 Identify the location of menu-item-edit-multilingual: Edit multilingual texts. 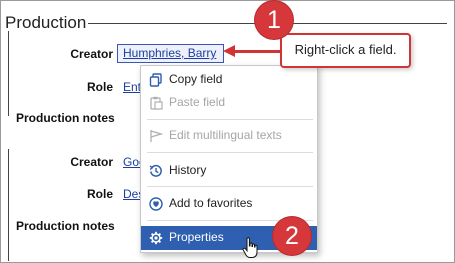
(229, 136).